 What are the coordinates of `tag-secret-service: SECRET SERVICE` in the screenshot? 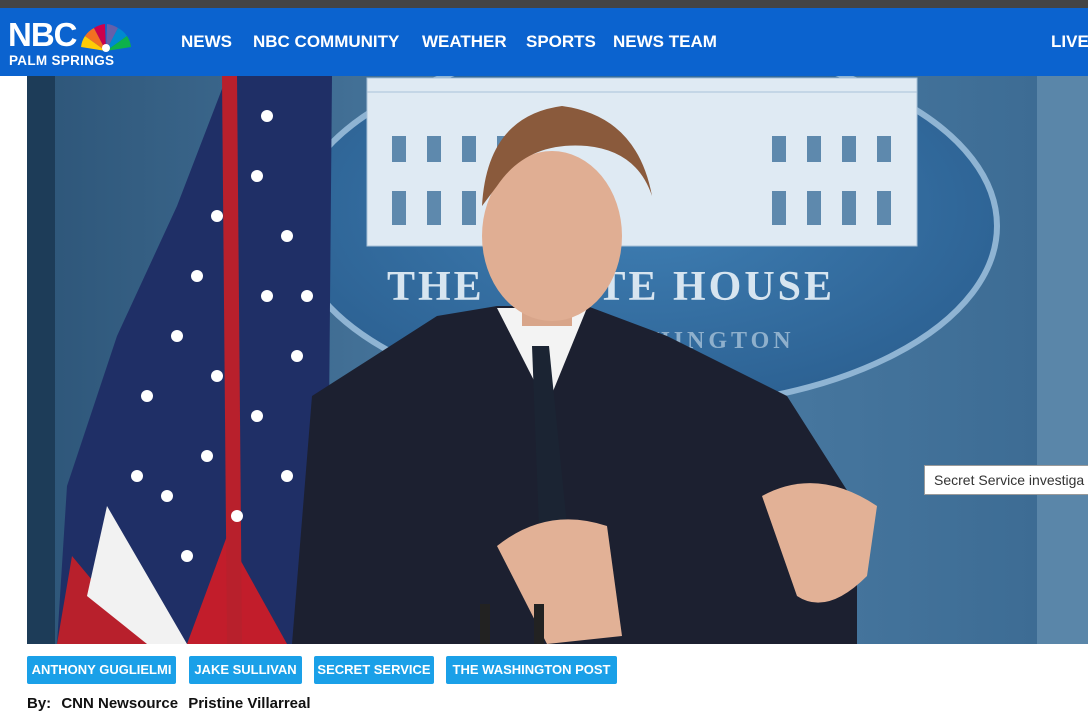 It's located at (374, 670).